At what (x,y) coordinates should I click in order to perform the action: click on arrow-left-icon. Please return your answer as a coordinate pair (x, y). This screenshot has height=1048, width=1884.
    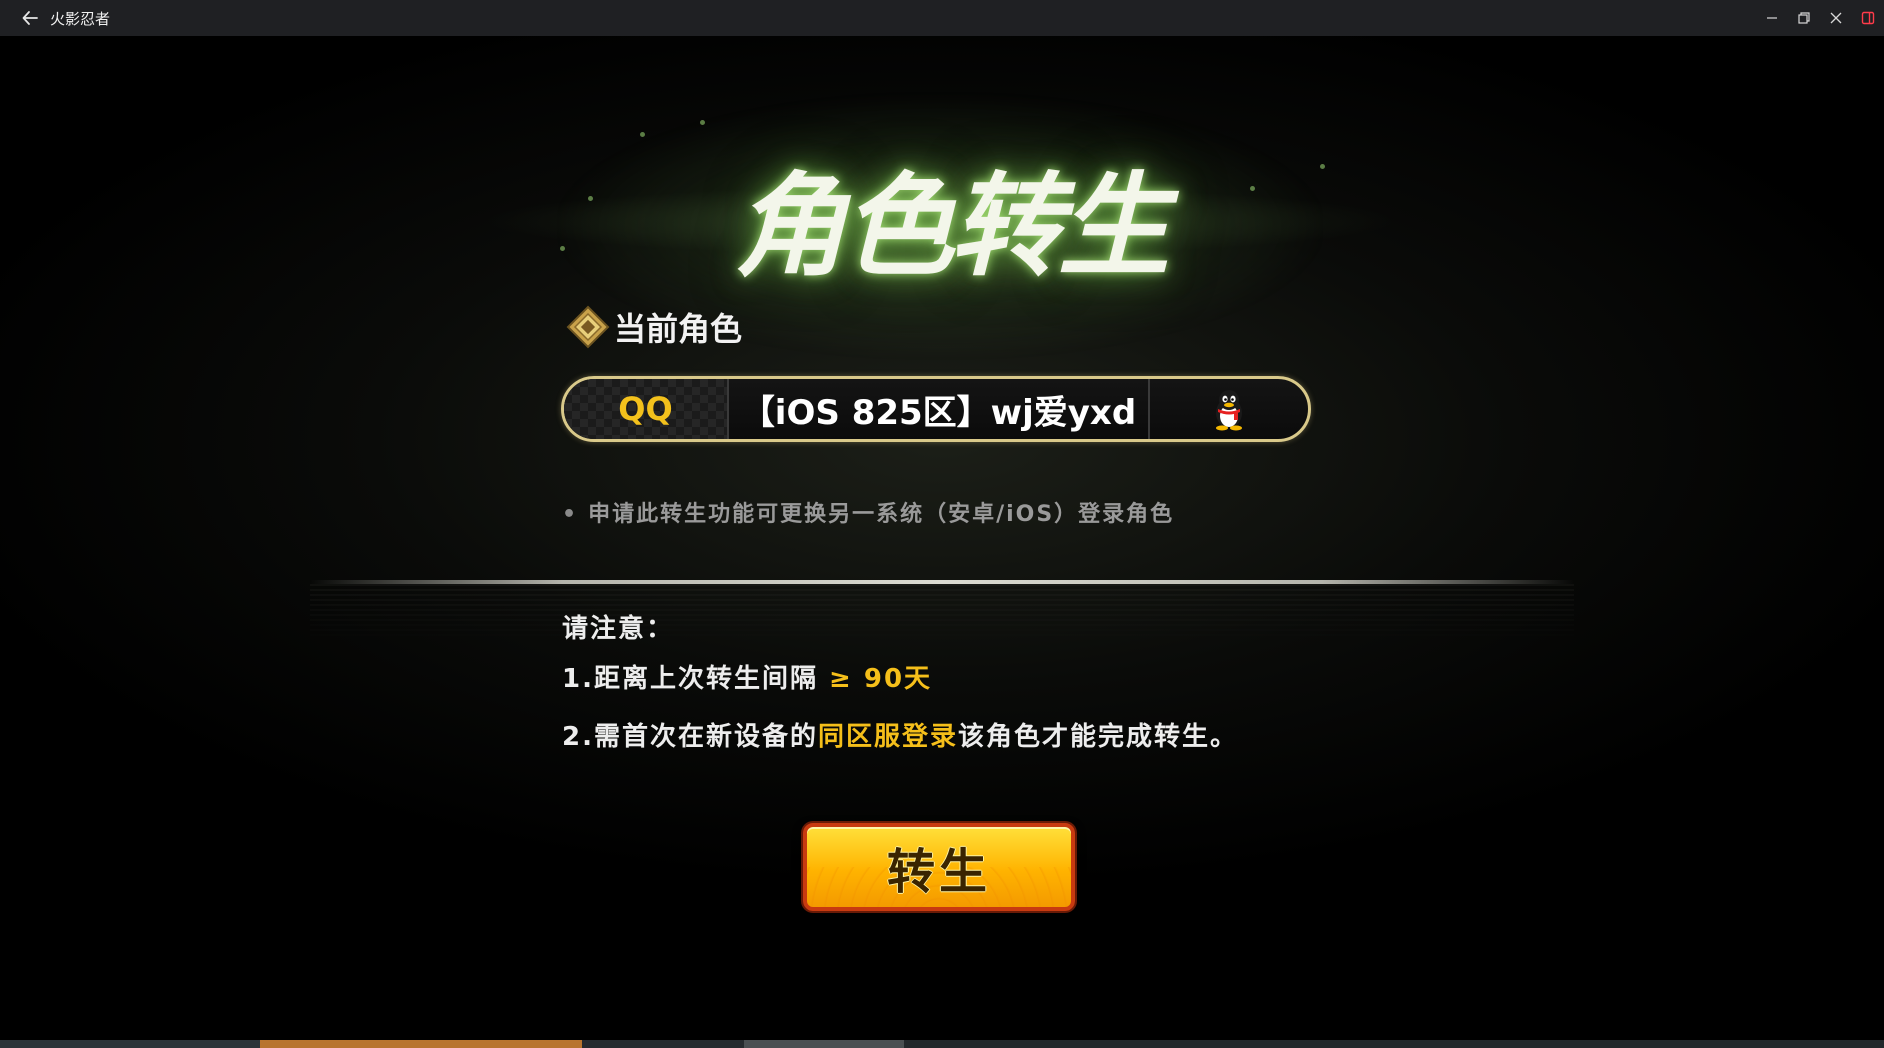
    Looking at the image, I should click on (30, 18).